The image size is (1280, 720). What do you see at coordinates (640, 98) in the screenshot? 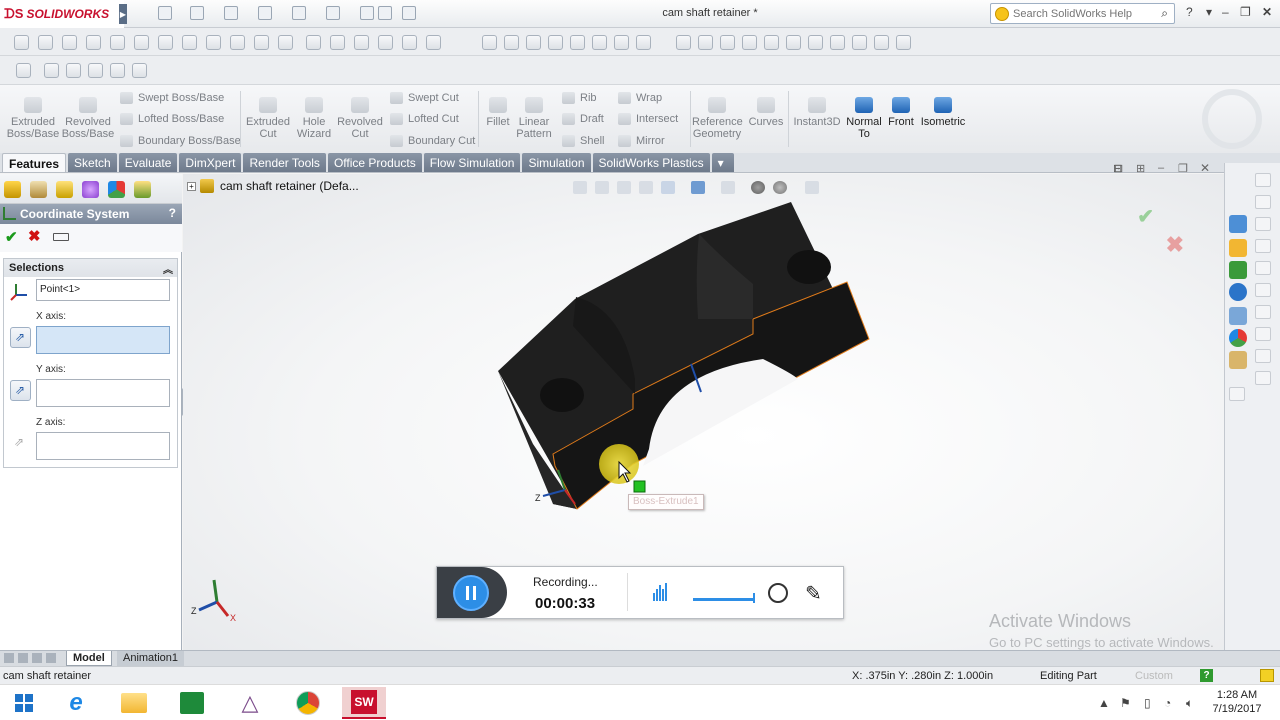
I see `wrap-button: Wrap` at bounding box center [640, 98].